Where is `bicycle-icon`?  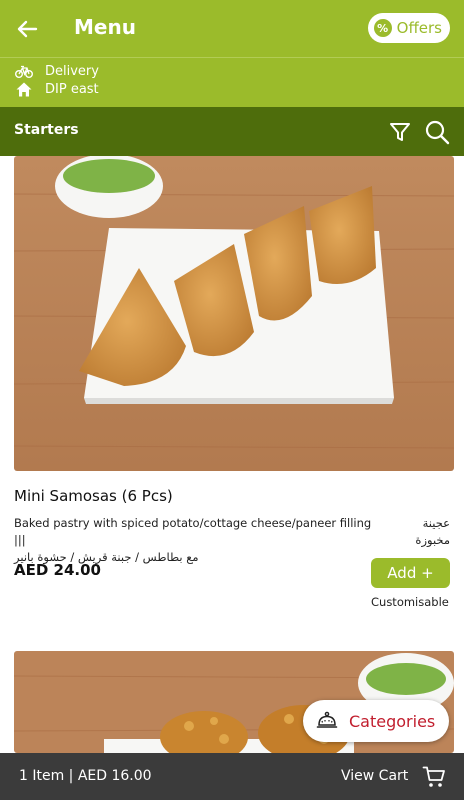
bicycle-icon is located at coordinates (24, 71).